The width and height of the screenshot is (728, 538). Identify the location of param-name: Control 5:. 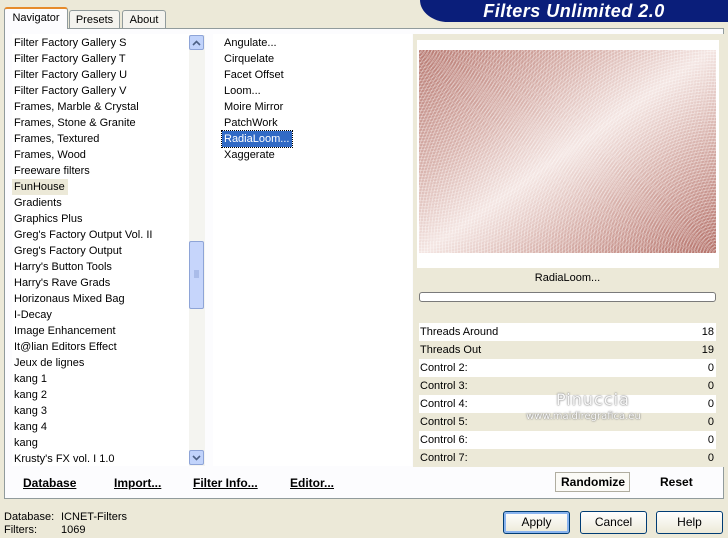
(444, 422).